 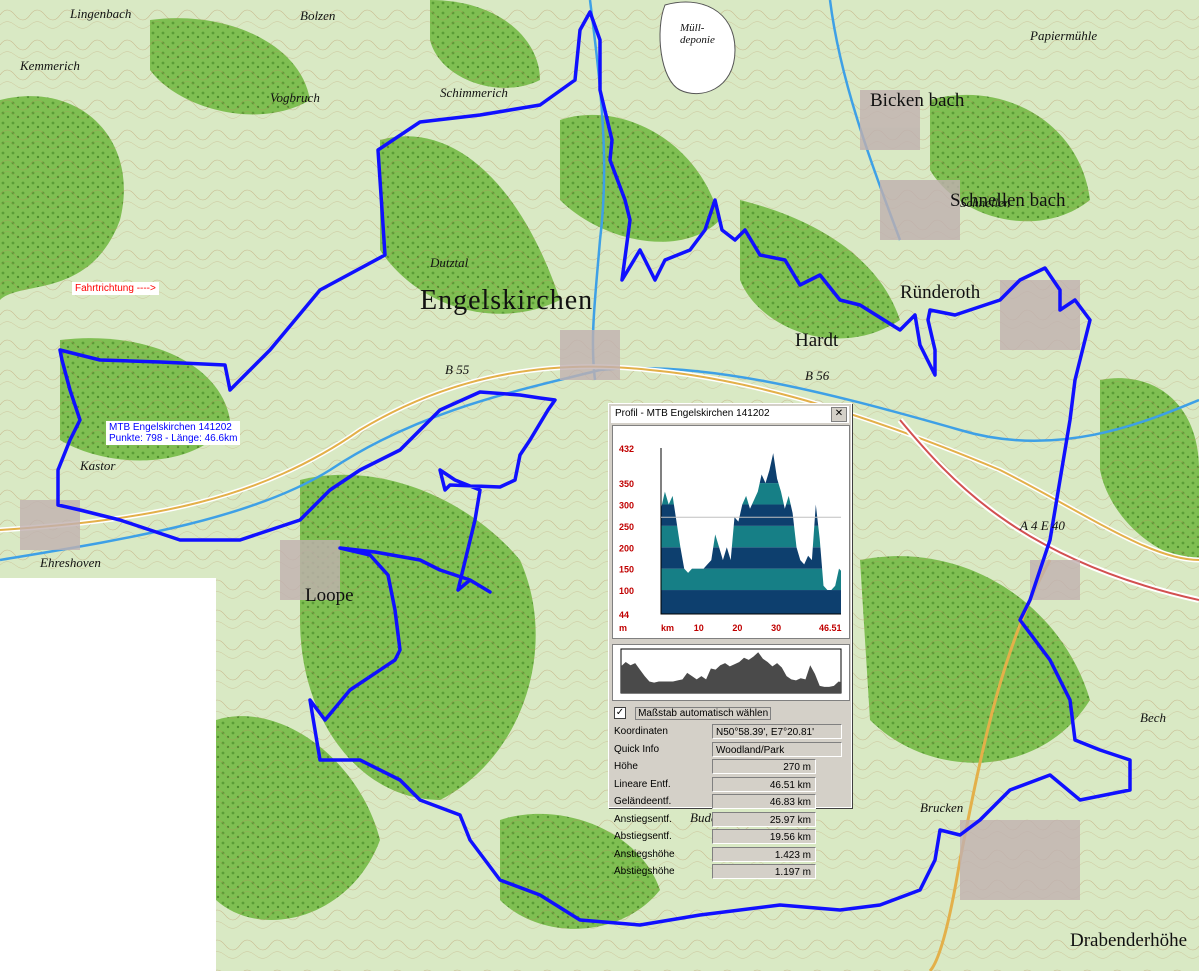 I want to click on info-value: Woodland/Park, so click(x=777, y=749).